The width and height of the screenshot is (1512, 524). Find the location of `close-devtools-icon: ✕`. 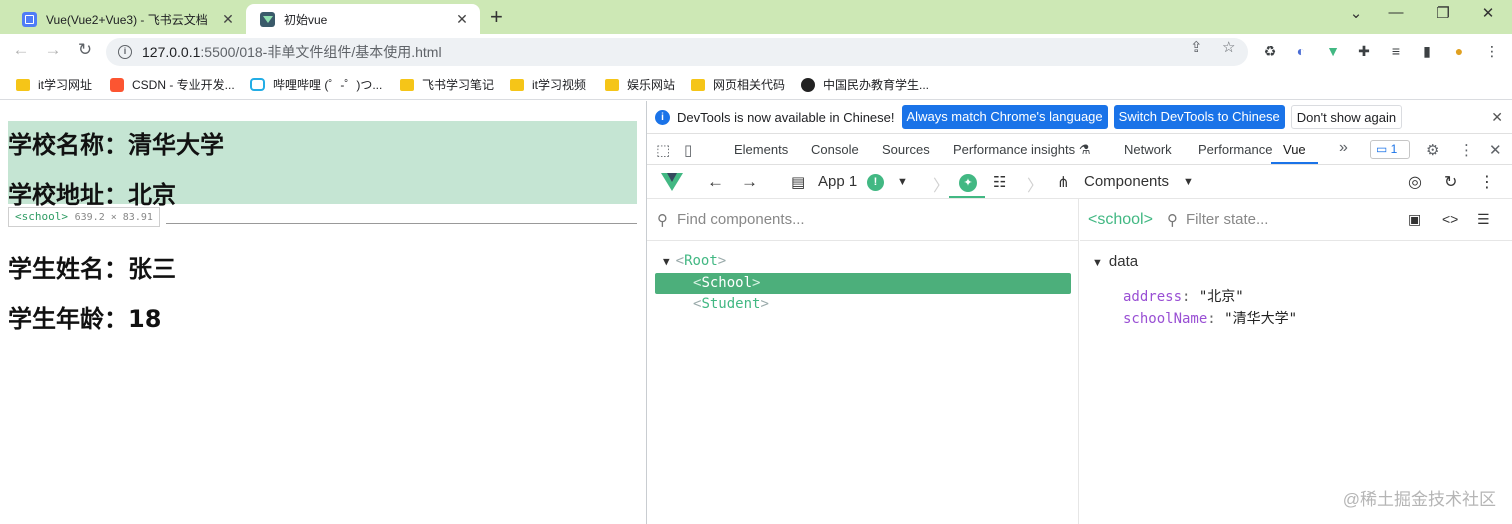

close-devtools-icon: ✕ is located at coordinates (1495, 150).